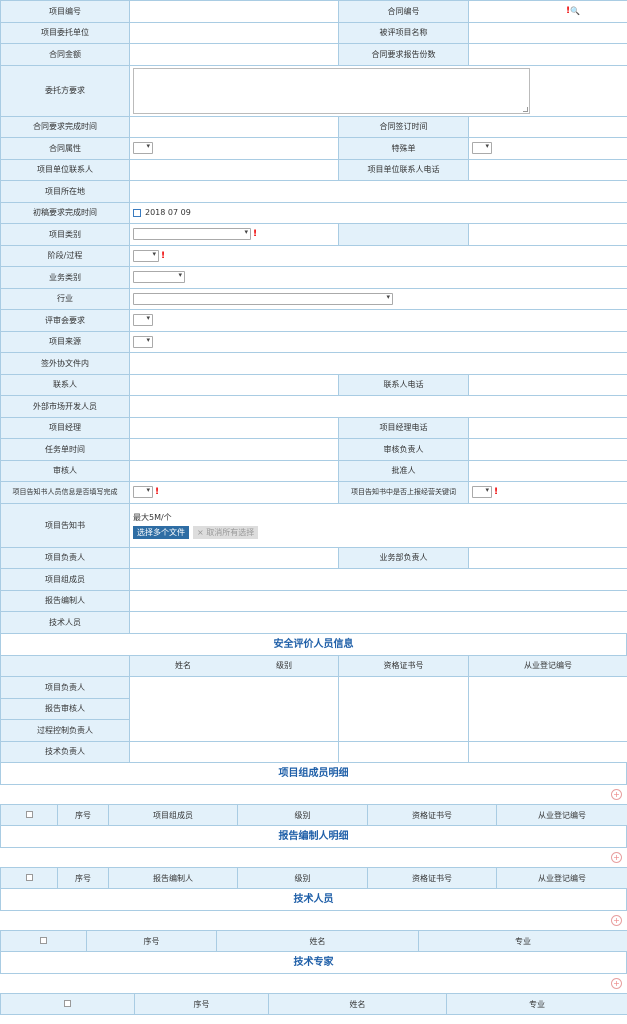  I want to click on scope-cell, so click(378, 90).